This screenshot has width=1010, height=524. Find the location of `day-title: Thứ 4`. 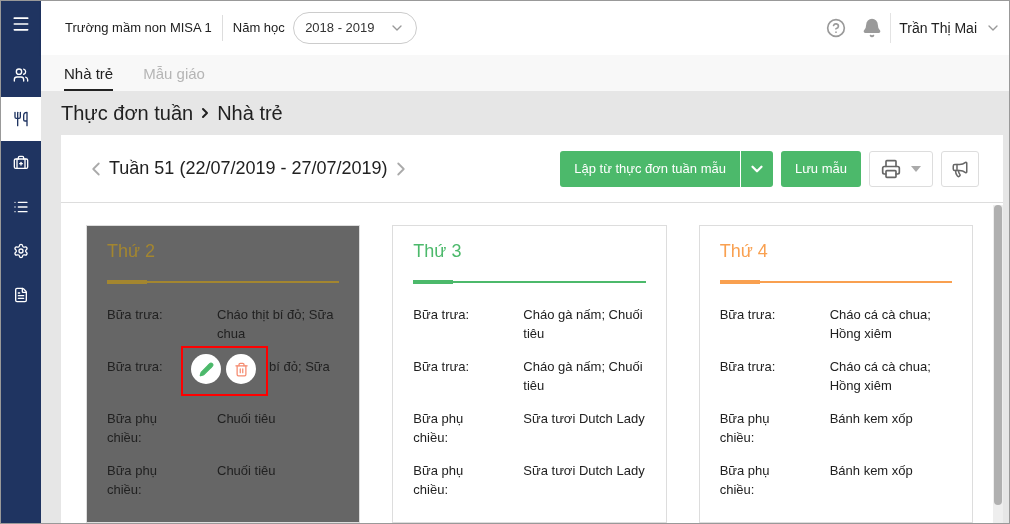

day-title: Thứ 4 is located at coordinates (744, 251).